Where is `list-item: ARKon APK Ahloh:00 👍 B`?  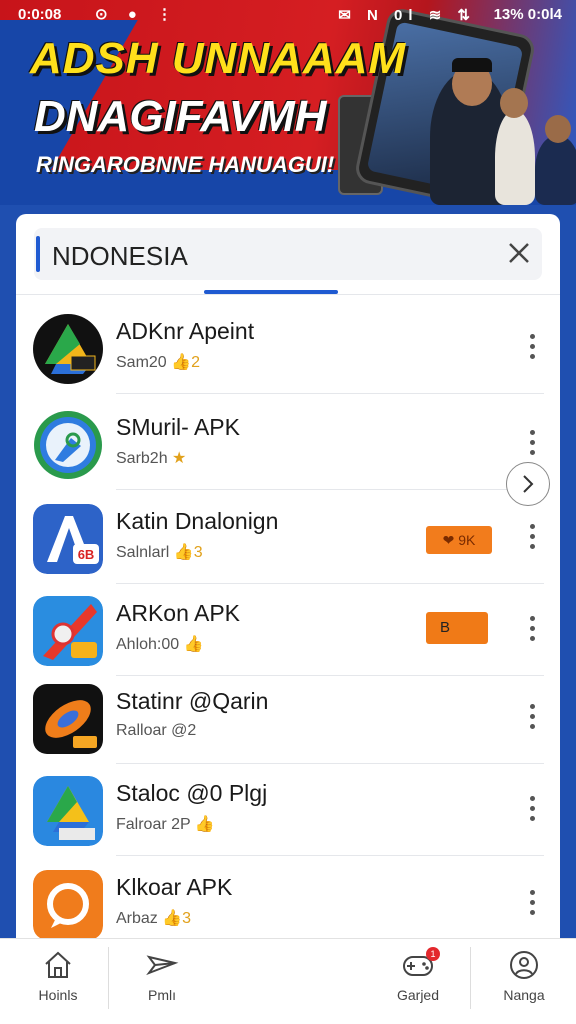 list-item: ARKon APK Ahloh:00 👍 B is located at coordinates (288, 629).